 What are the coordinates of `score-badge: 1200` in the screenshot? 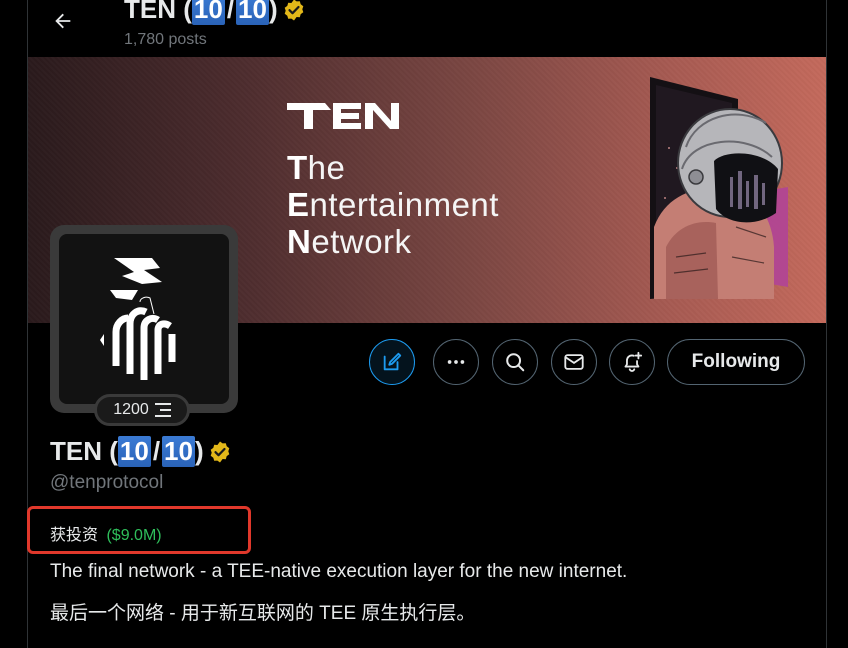 It's located at (142, 410).